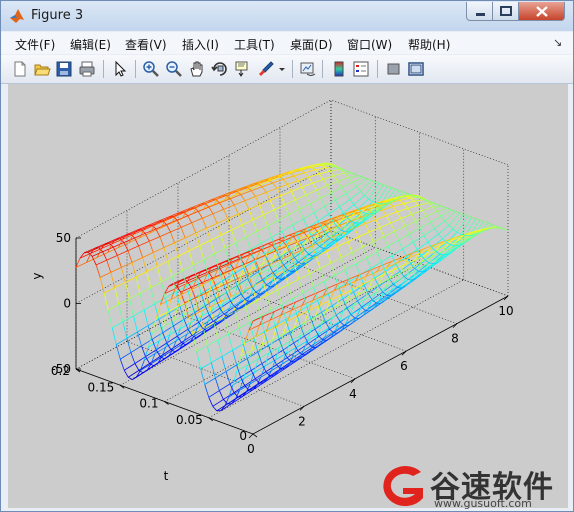 The width and height of the screenshot is (574, 512). Describe the element at coordinates (308, 69) in the screenshot. I see `link-plot-icon` at that location.